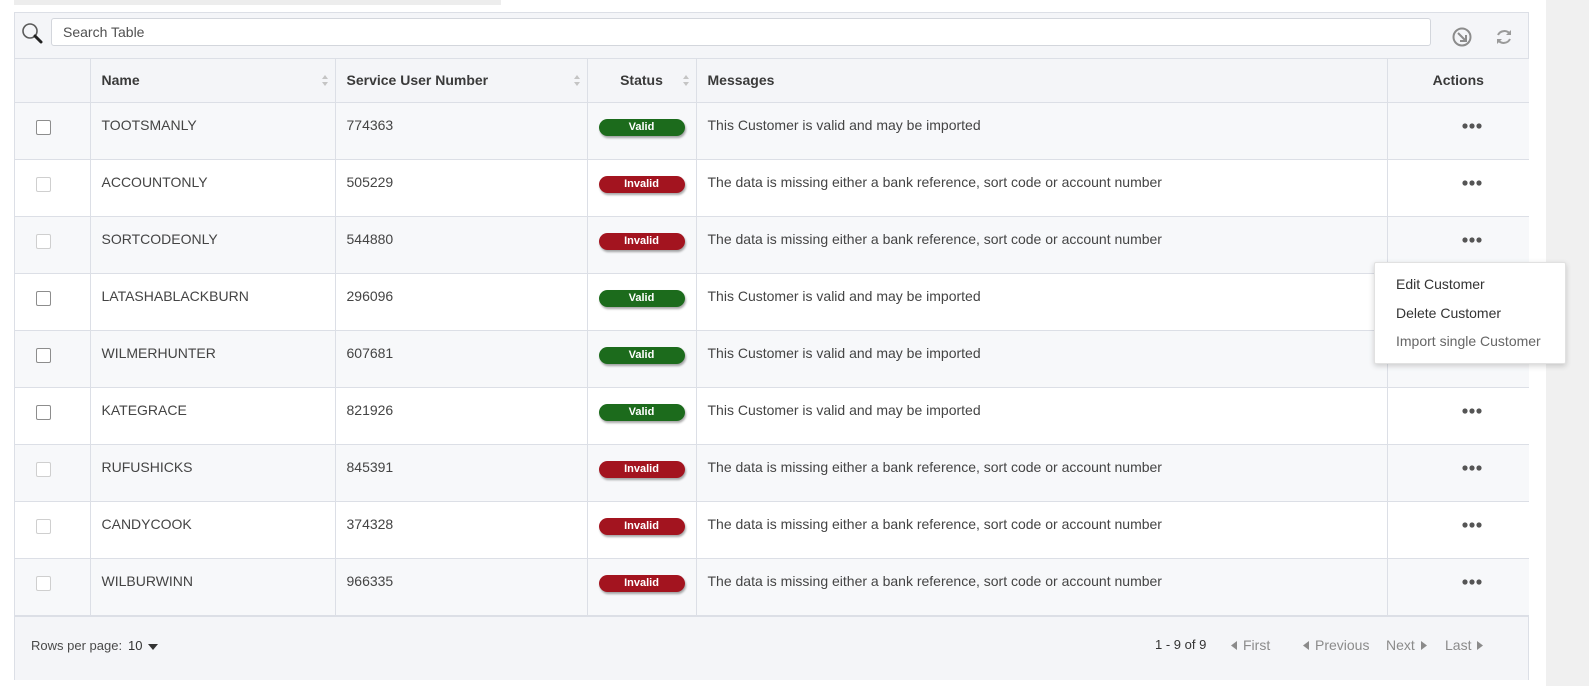 The image size is (1589, 686). What do you see at coordinates (1504, 37) in the screenshot?
I see `refresh-icon` at bounding box center [1504, 37].